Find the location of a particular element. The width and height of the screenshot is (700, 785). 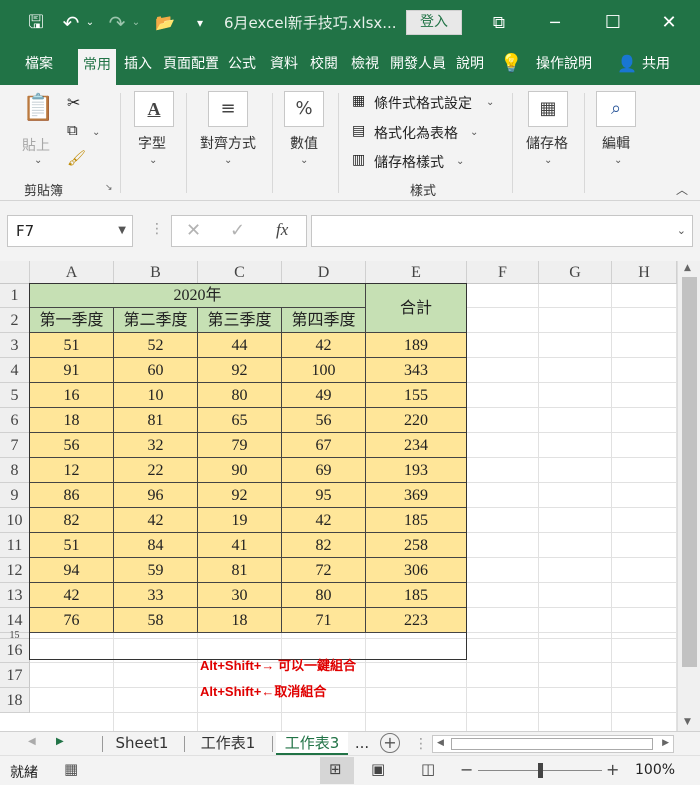

percent-icon: % is located at coordinates (304, 109).